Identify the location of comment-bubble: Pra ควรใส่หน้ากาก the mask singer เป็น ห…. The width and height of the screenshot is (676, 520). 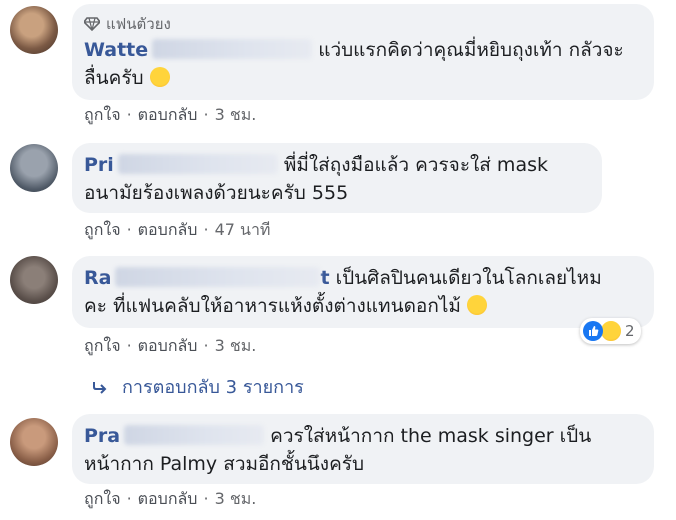
(363, 449).